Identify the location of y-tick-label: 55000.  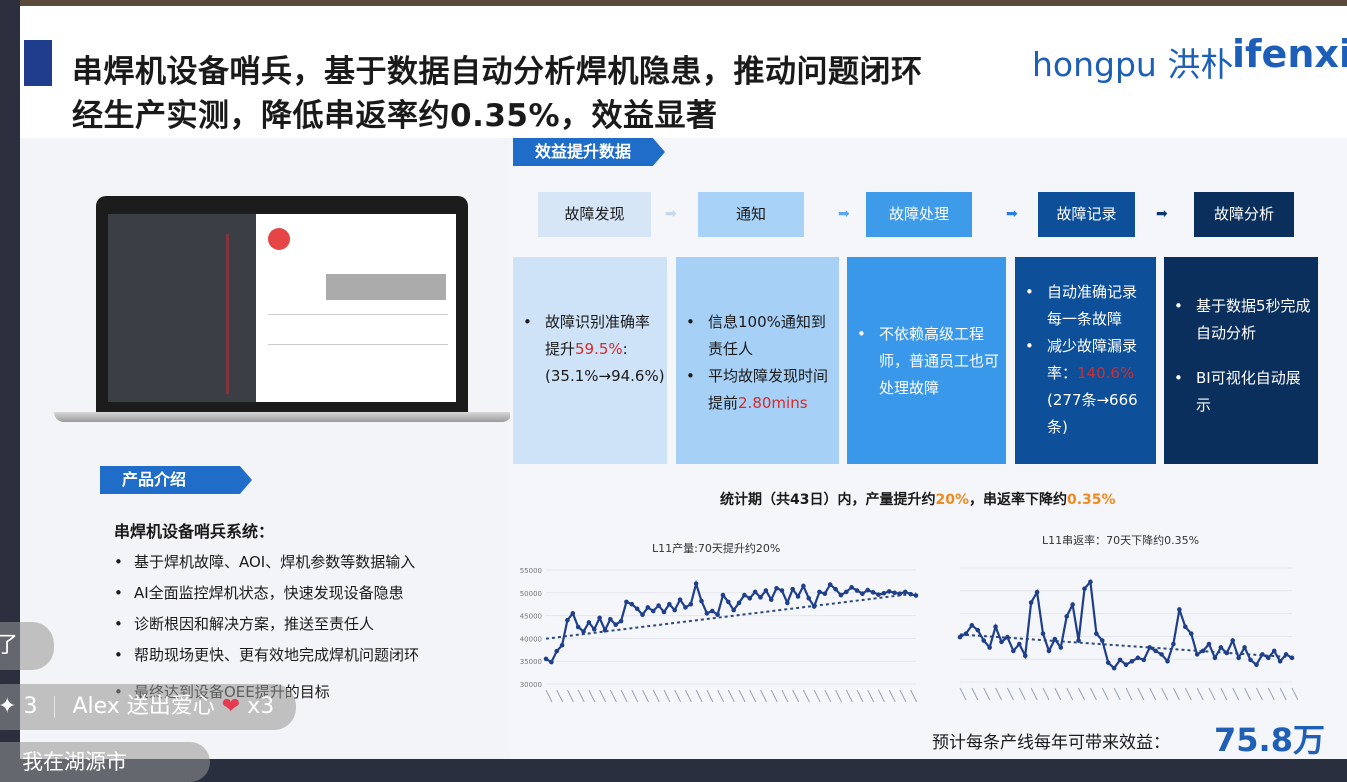
(531, 571).